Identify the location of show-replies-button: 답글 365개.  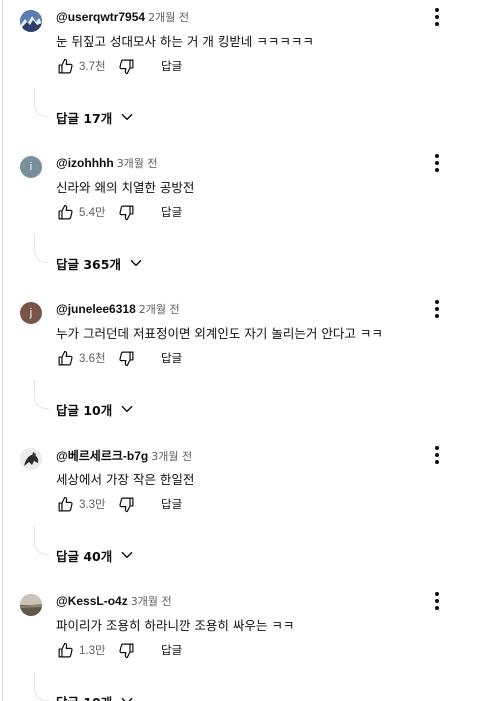
(99, 263).